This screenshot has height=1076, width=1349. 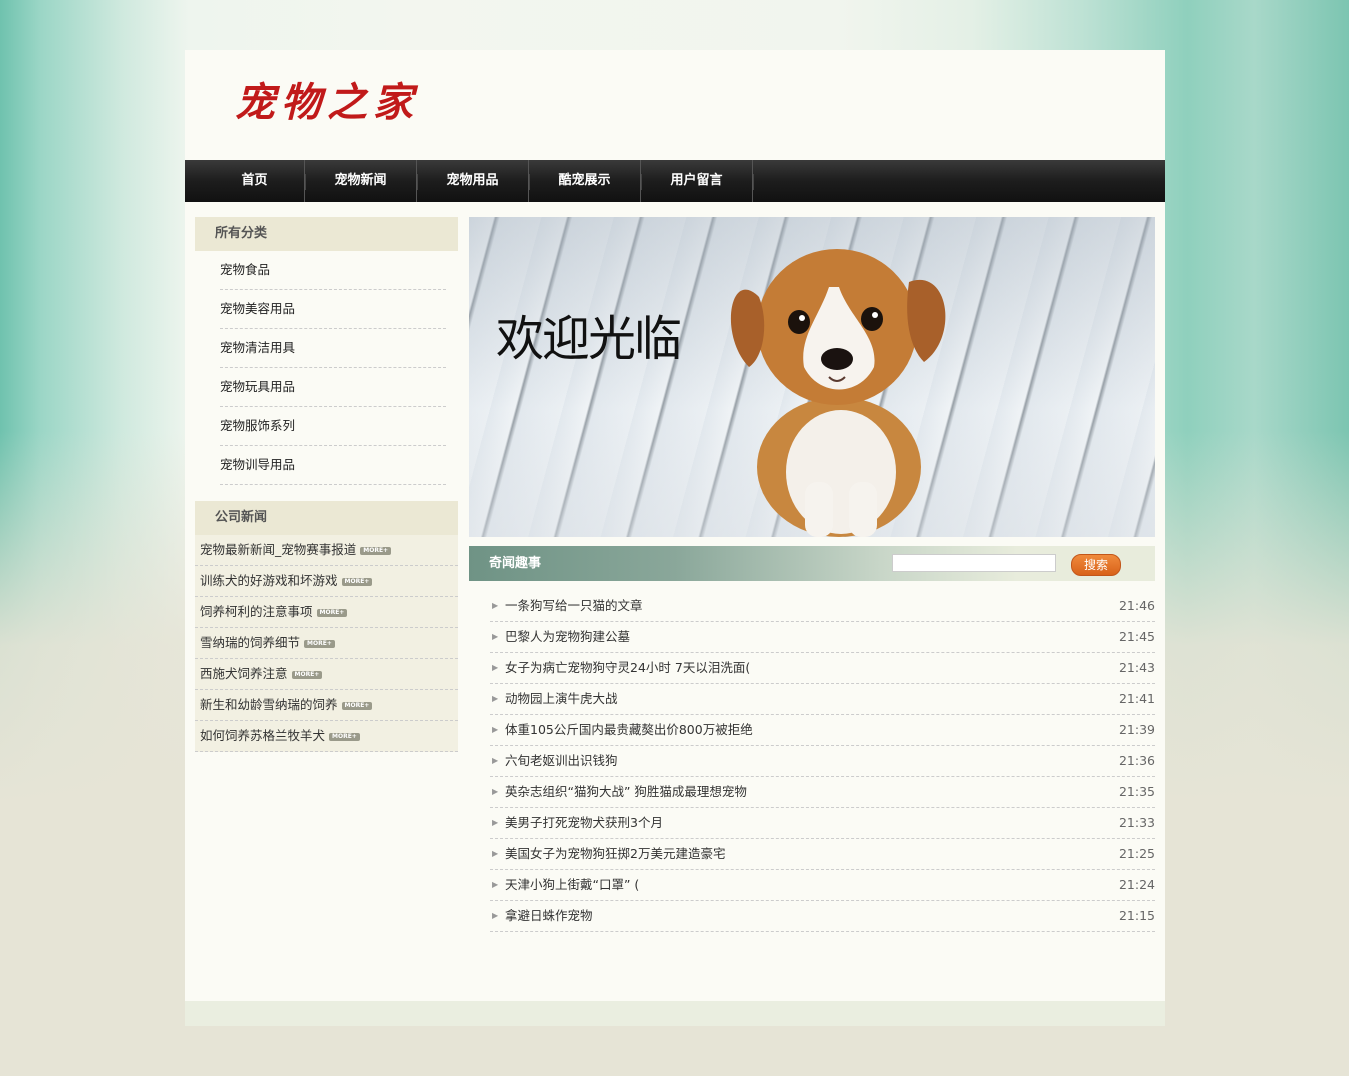 What do you see at coordinates (812, 563) in the screenshot?
I see `stories-panel-header: 奇闻趣事 搜索` at bounding box center [812, 563].